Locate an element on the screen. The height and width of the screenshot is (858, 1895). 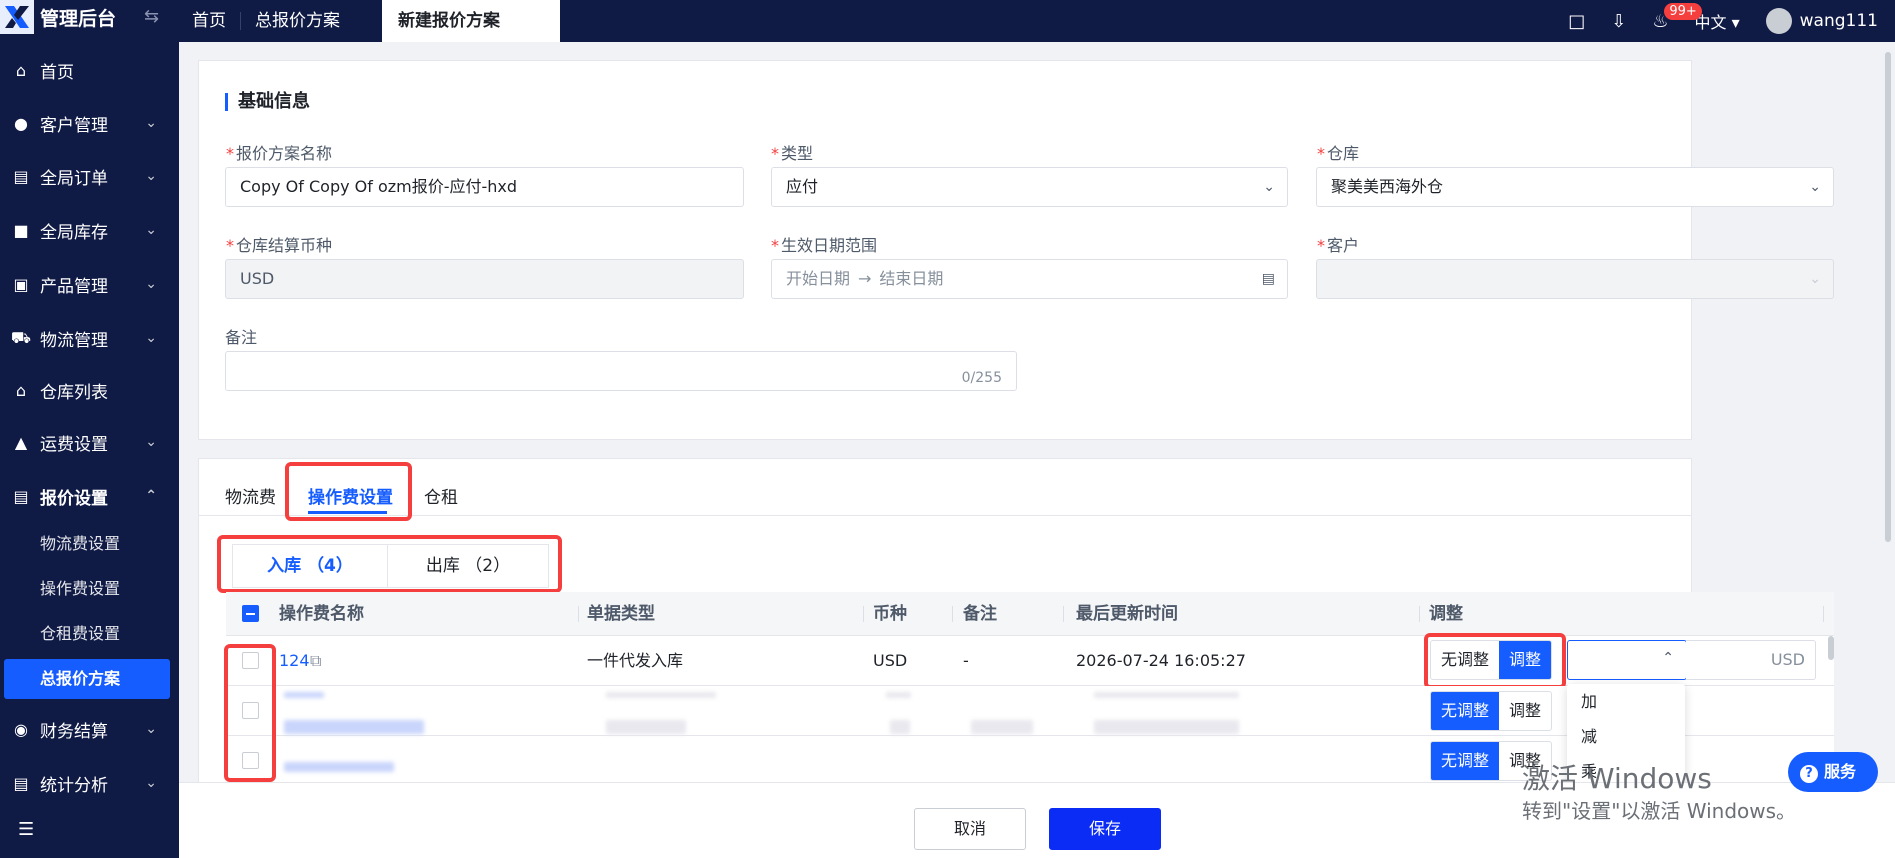
bell-icon: ♨ 99+ is located at coordinates (1677, 17).